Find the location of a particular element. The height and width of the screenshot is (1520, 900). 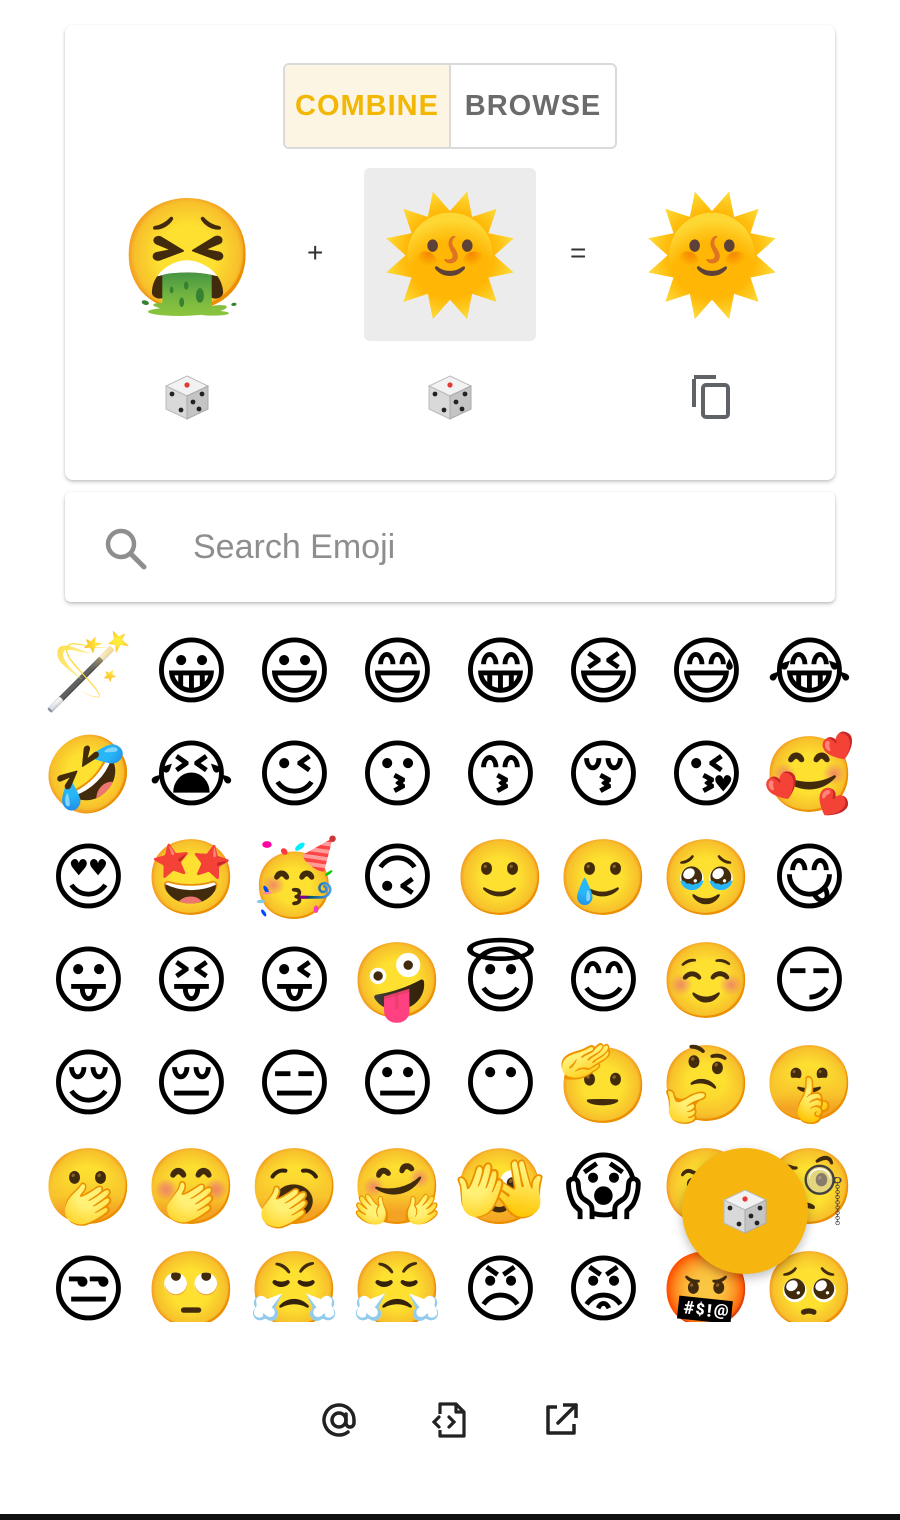

emoji-grid-item: 😔 is located at coordinates (191, 1083).